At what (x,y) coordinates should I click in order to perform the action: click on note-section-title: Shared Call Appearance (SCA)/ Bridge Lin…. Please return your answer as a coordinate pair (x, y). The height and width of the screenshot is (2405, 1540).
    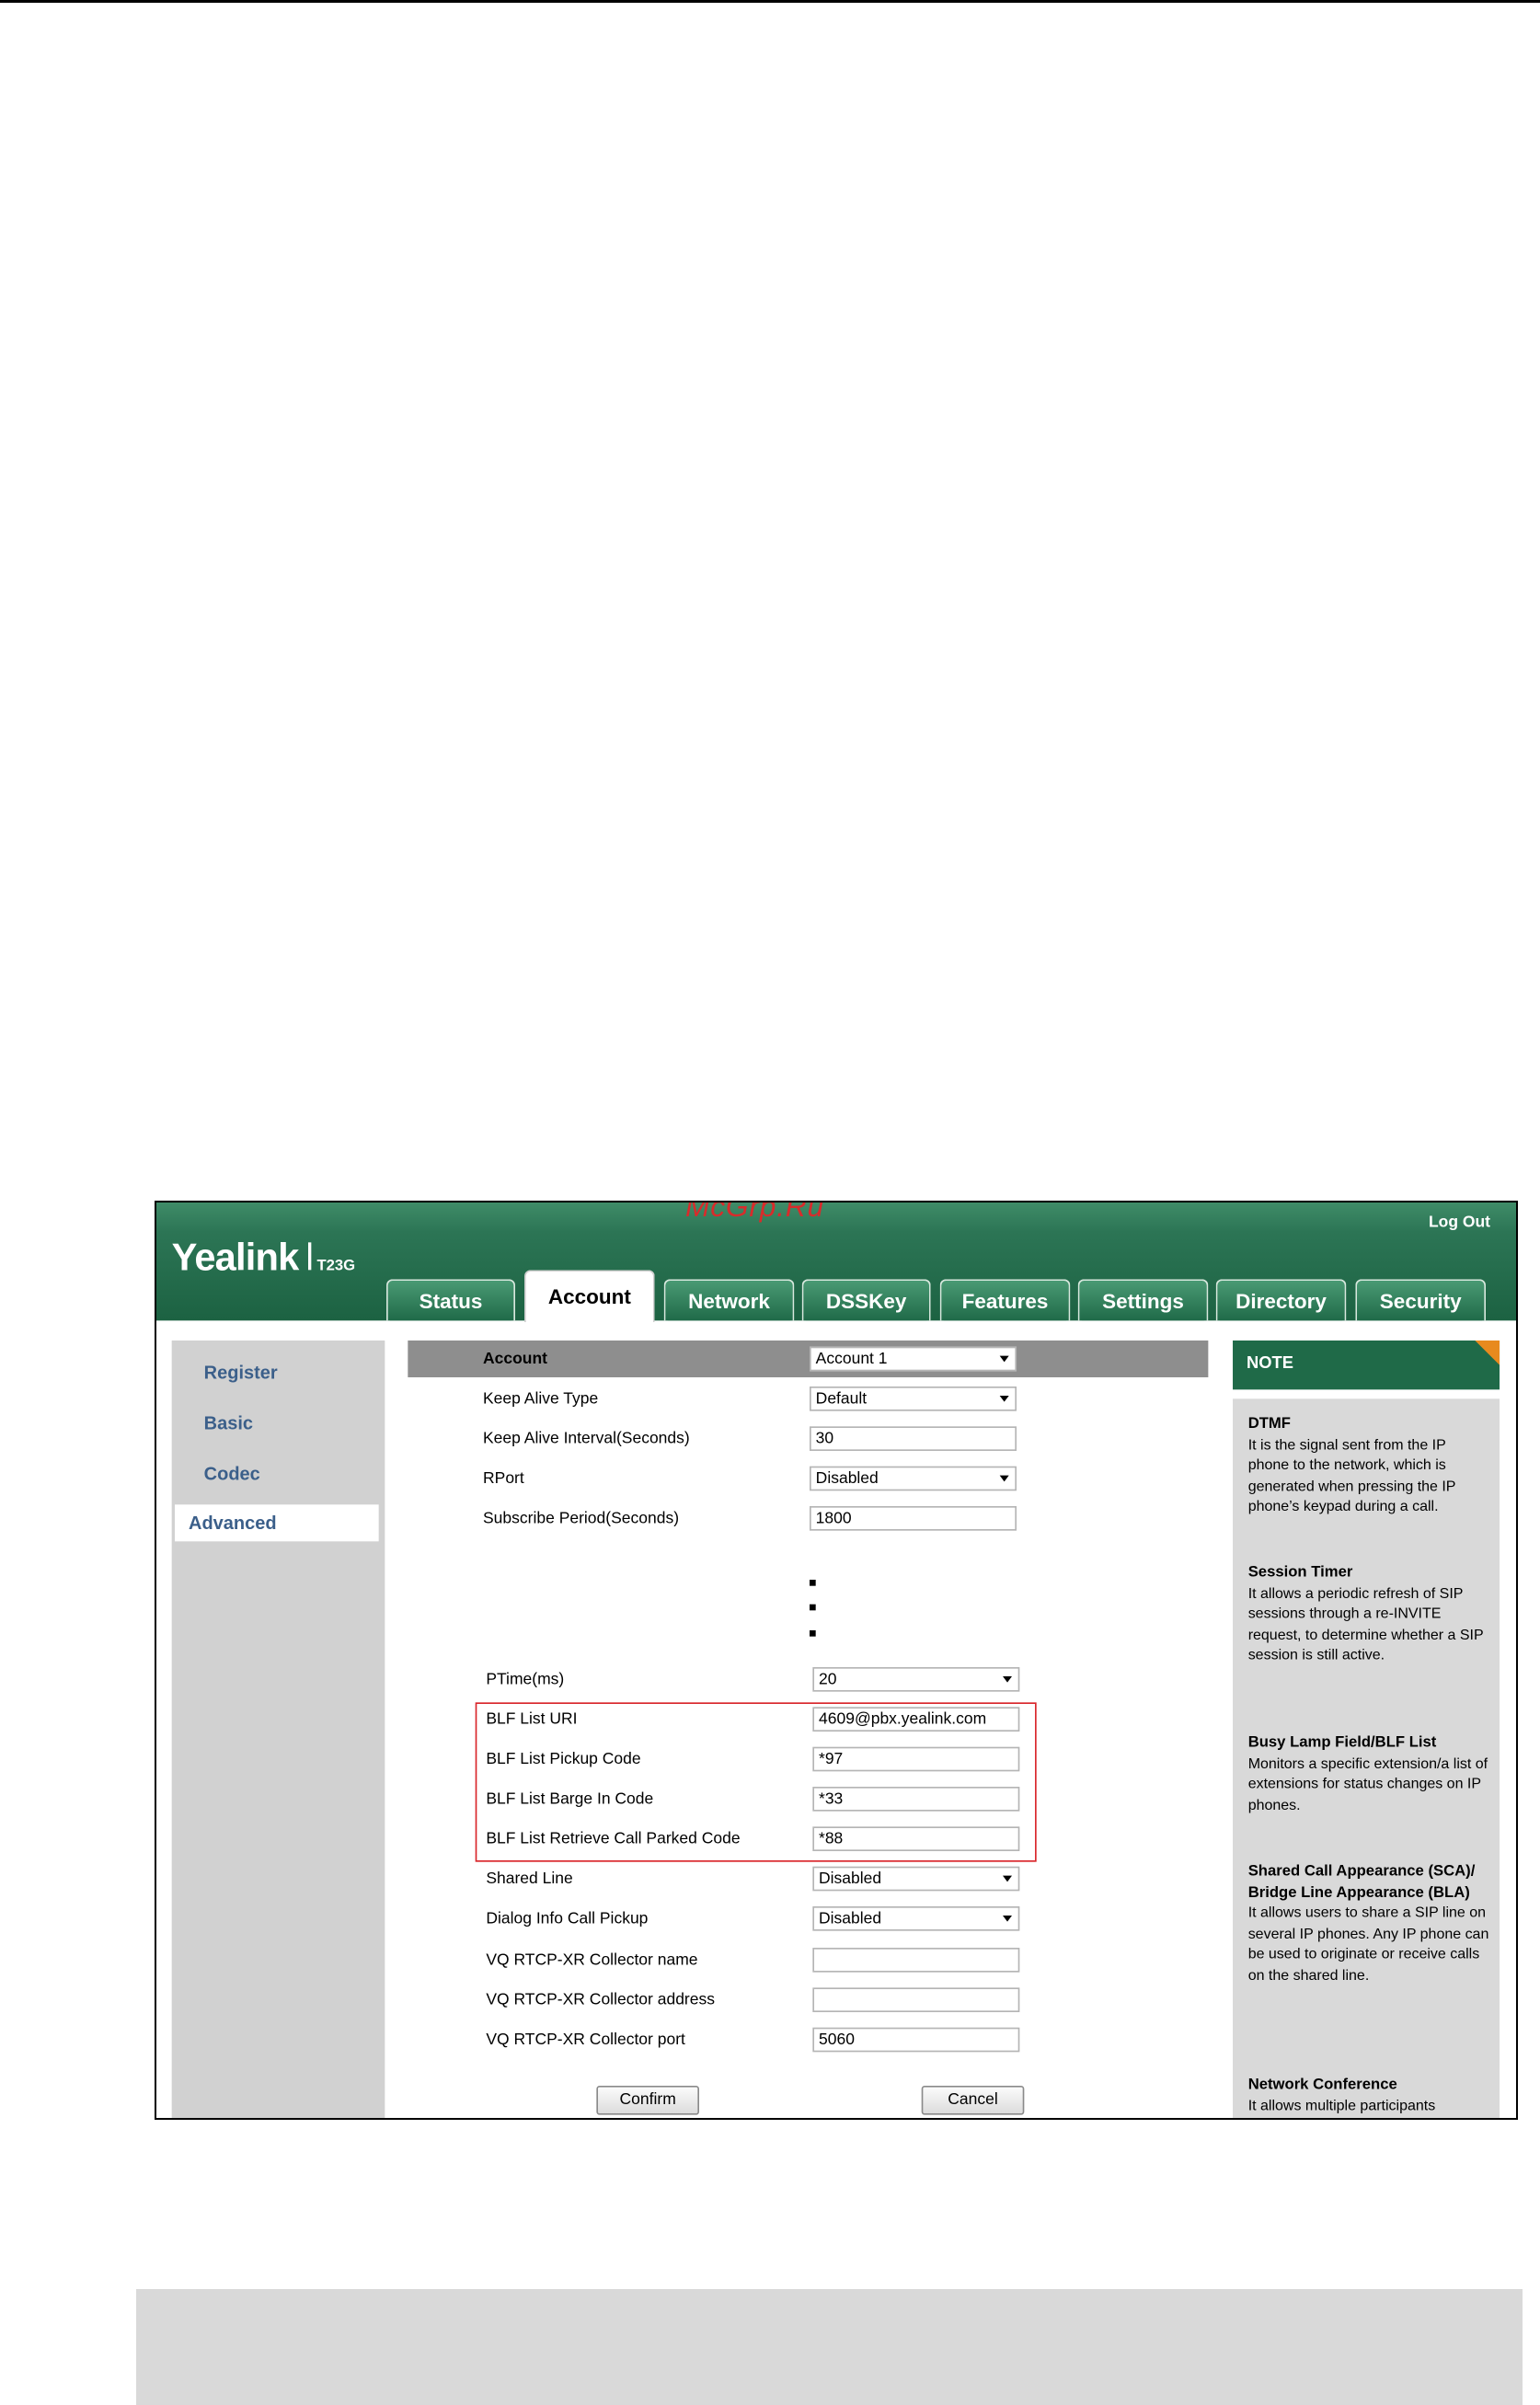
    Looking at the image, I should click on (1361, 1882).